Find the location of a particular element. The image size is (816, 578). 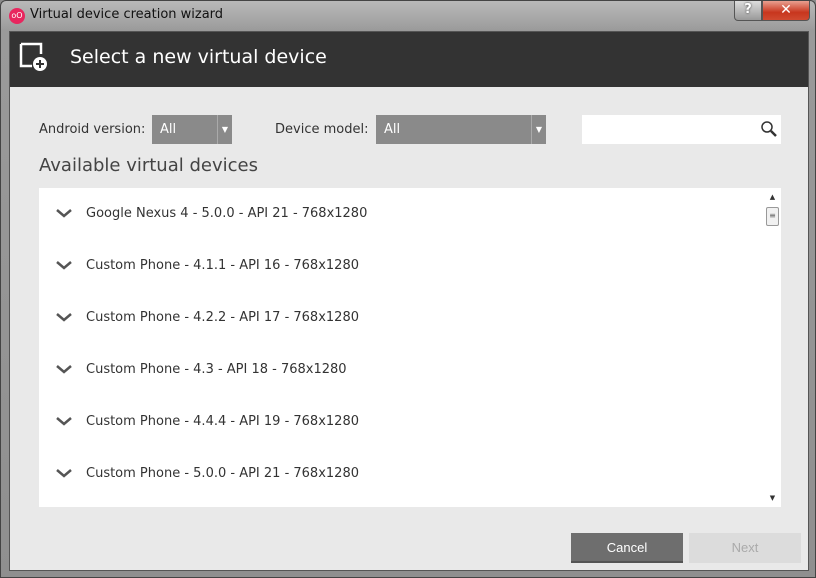

device-model-select: All ▼ is located at coordinates (461, 129).